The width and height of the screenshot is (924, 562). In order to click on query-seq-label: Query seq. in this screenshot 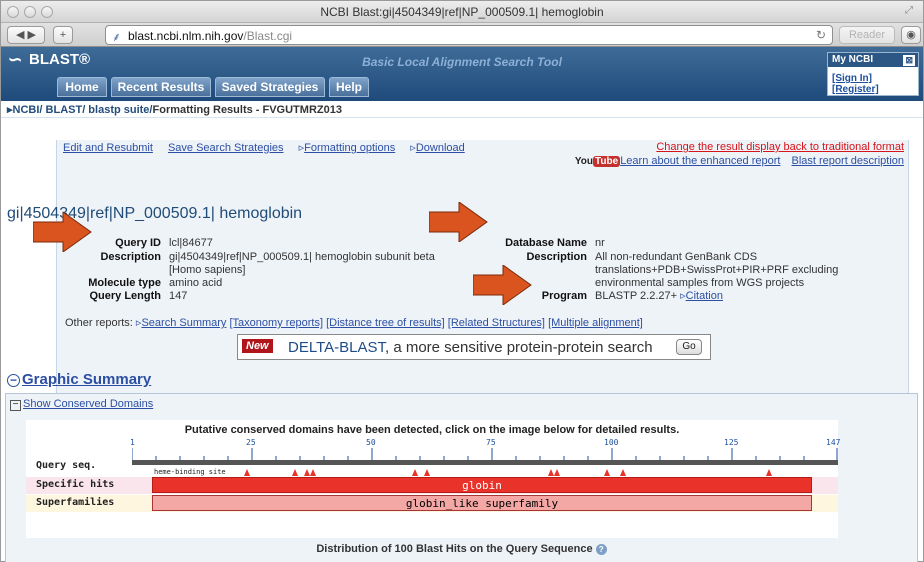, I will do `click(66, 465)`.